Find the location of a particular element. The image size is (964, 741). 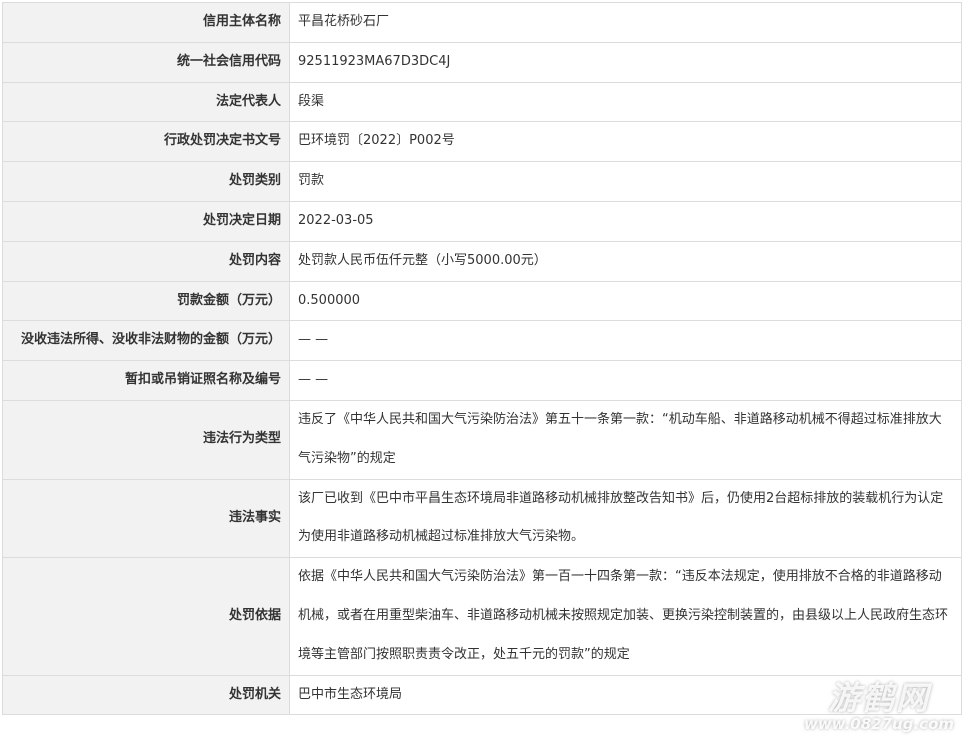

value-penalty-category: 罚款 is located at coordinates (625, 181).